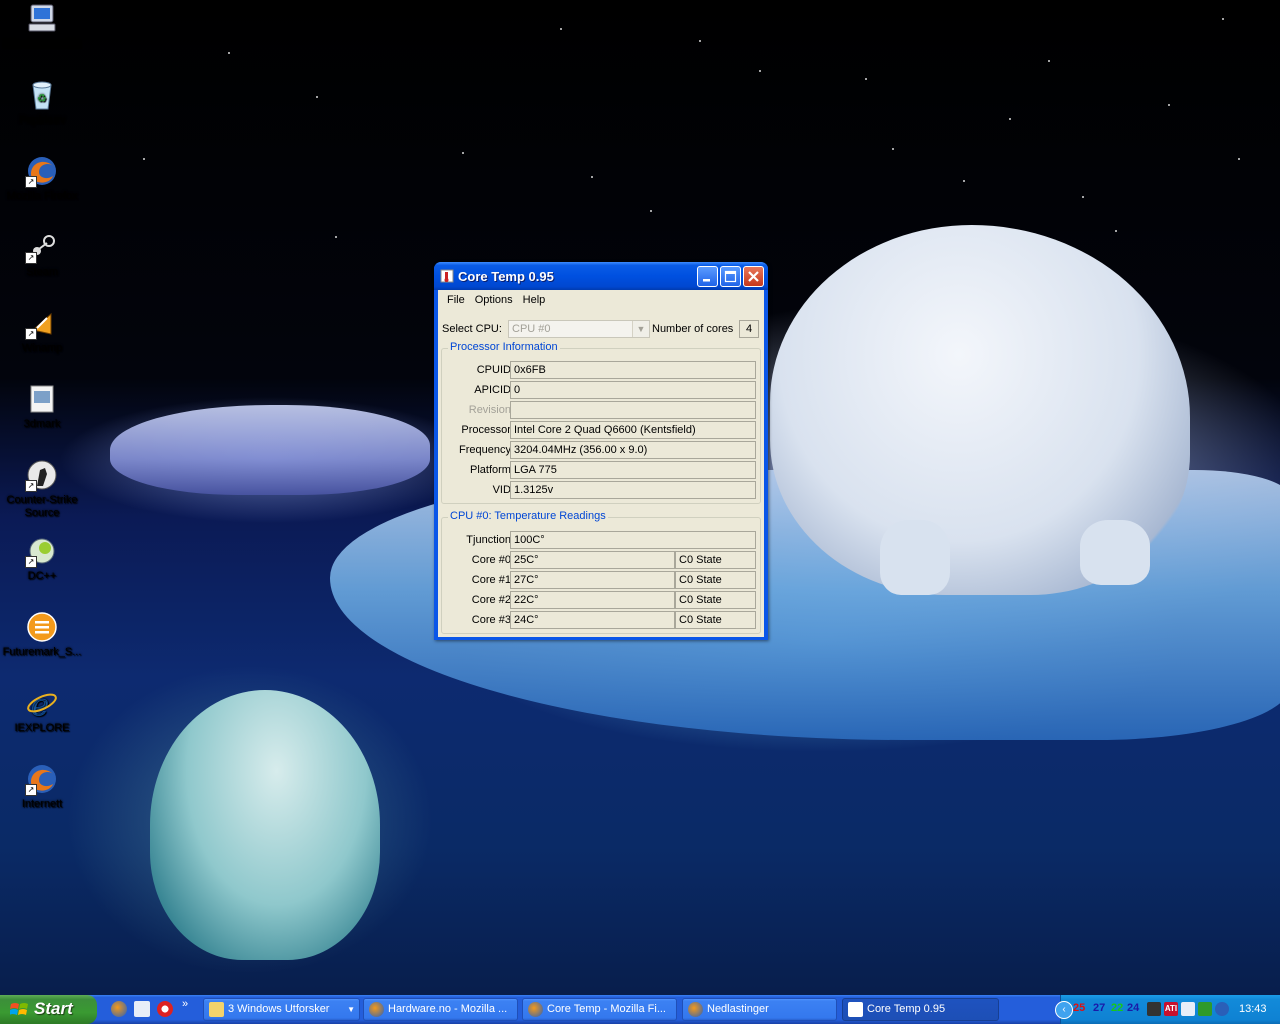 The height and width of the screenshot is (1024, 1280). I want to click on firefox-icon: ↗, so click(42, 779).